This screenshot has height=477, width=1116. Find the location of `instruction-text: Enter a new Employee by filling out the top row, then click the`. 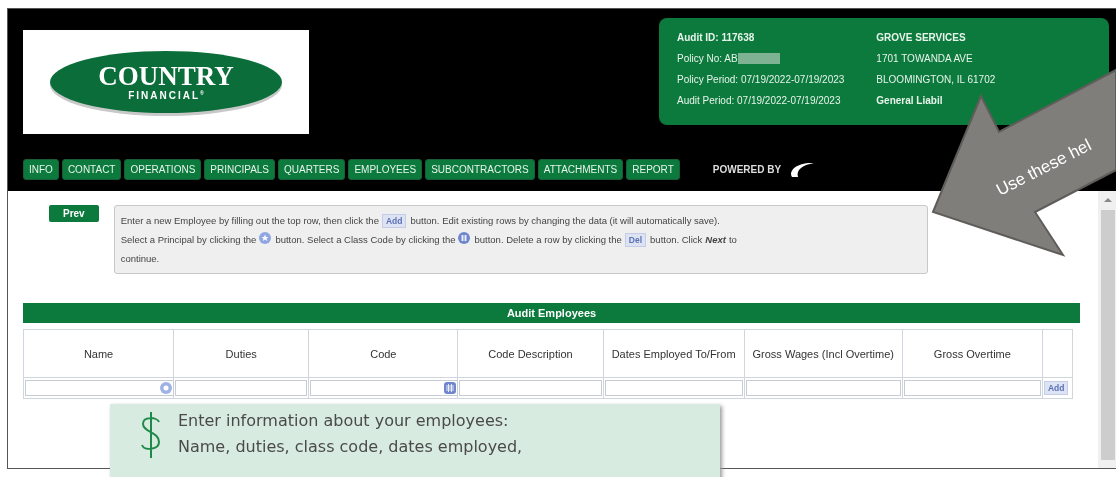

instruction-text: Enter a new Employee by filling out the top row, then click the is located at coordinates (249, 220).